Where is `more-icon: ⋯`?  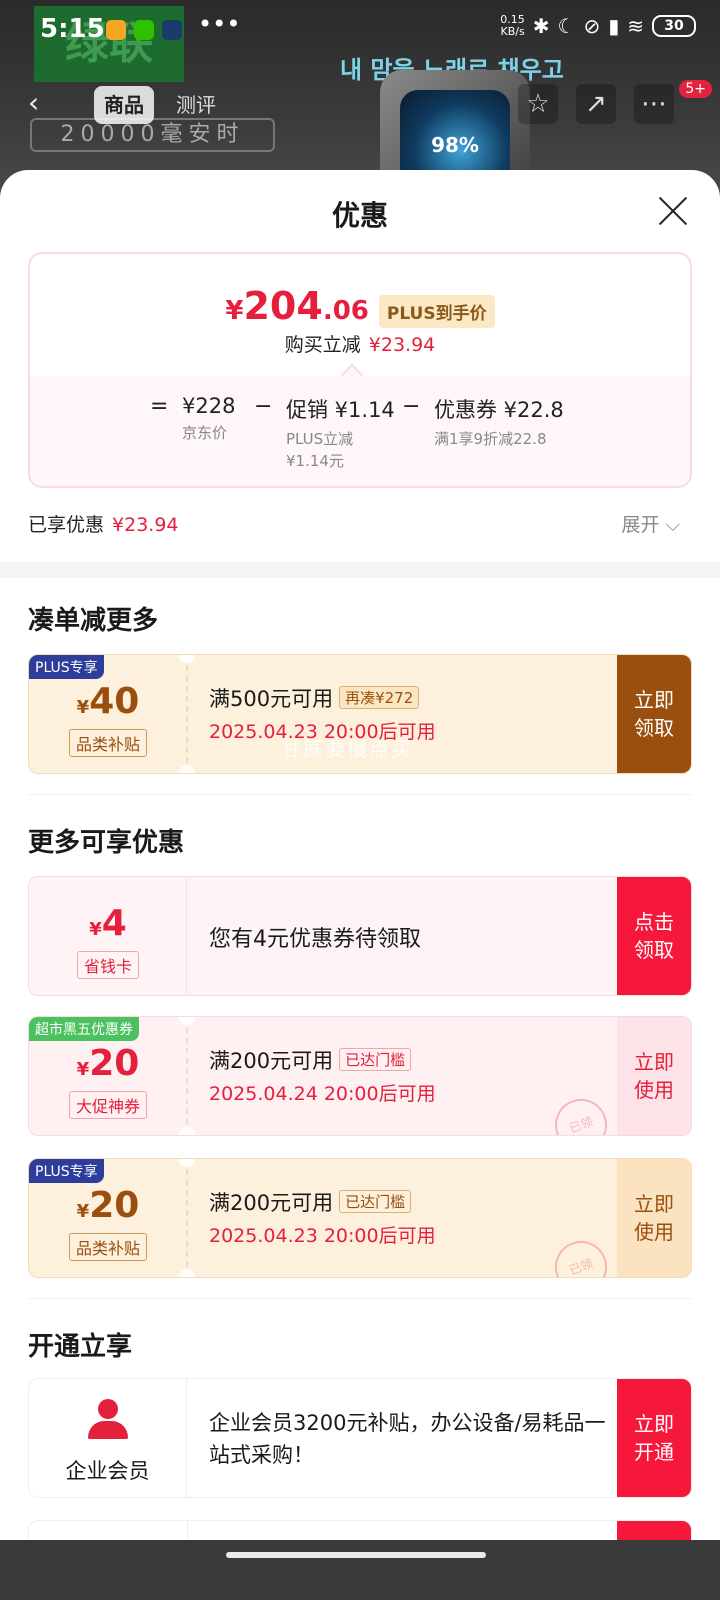
more-icon: ⋯ is located at coordinates (654, 104).